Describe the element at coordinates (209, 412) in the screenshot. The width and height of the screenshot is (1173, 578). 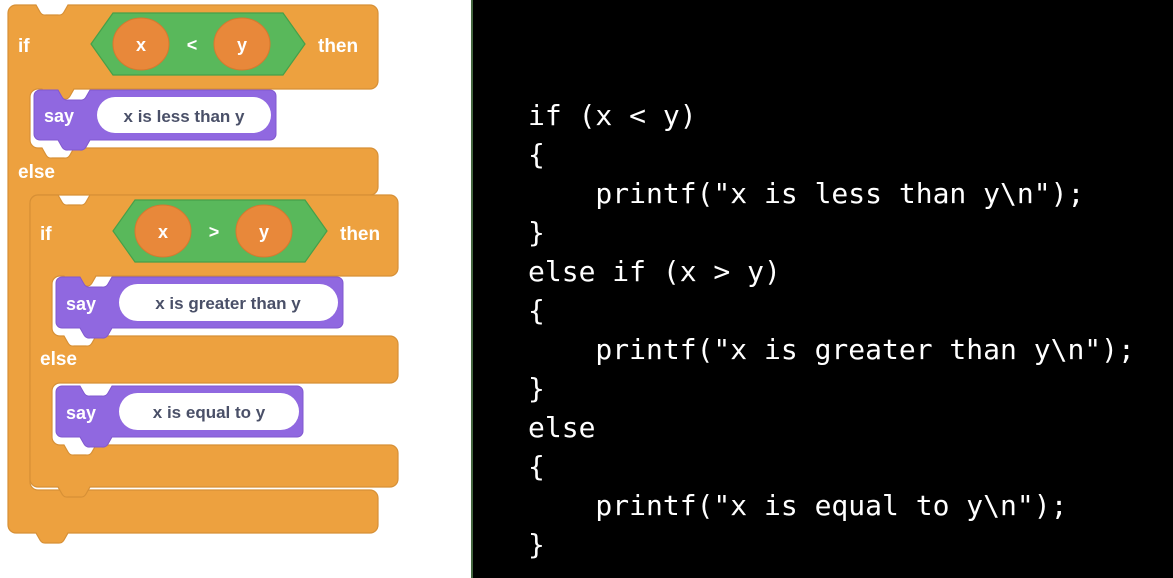
I see `say-block-3-message: x is equal to y` at that location.